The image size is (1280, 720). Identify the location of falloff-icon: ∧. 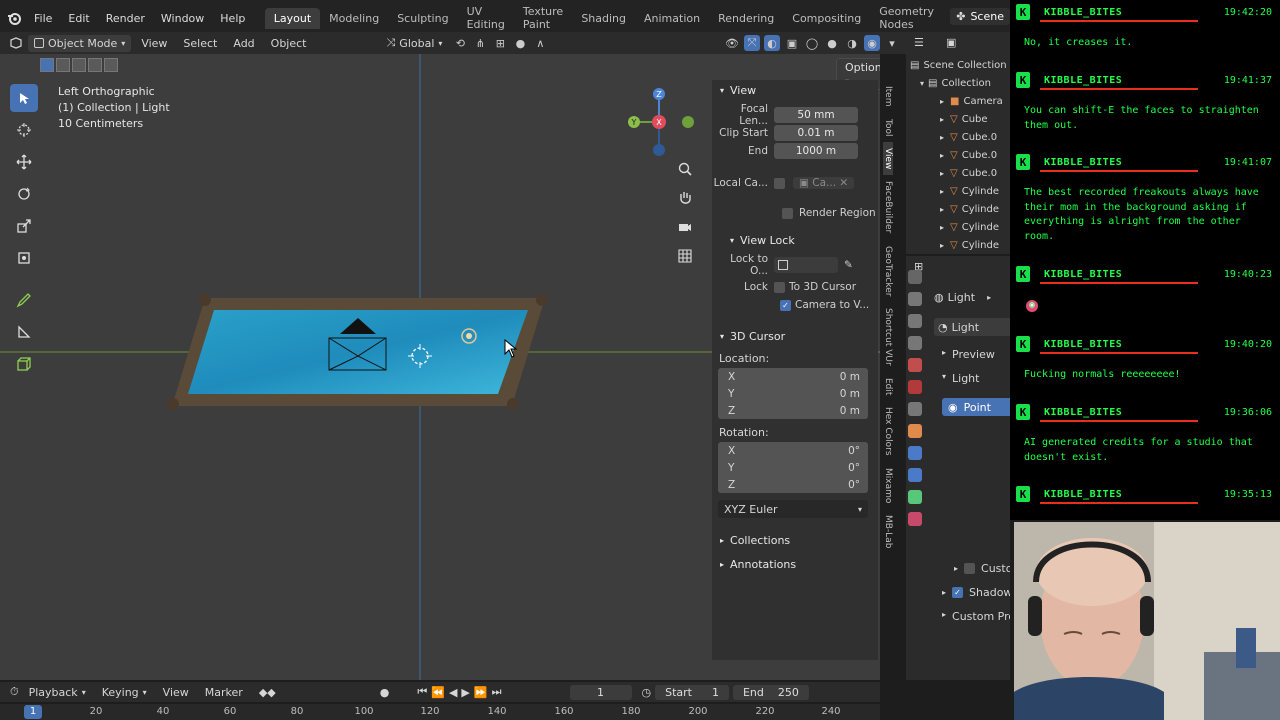
(540, 43).